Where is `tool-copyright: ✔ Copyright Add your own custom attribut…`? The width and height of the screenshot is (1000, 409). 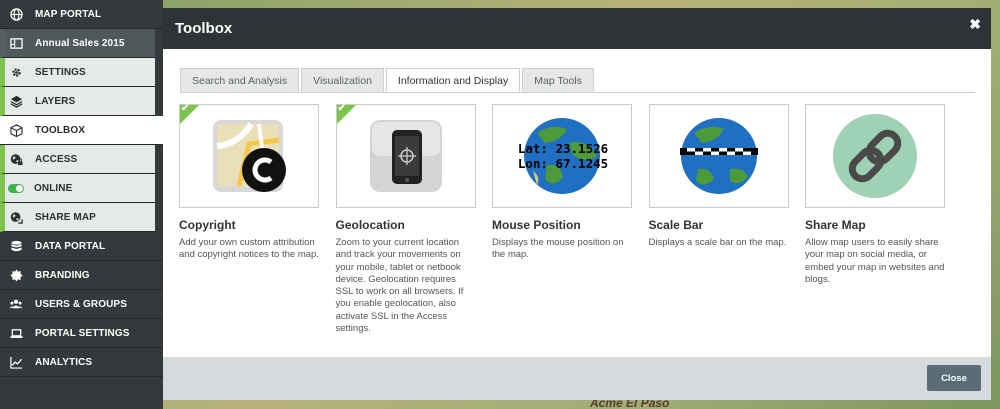
tool-copyright: ✔ Copyright Add your own custom attribut… is located at coordinates (249, 219).